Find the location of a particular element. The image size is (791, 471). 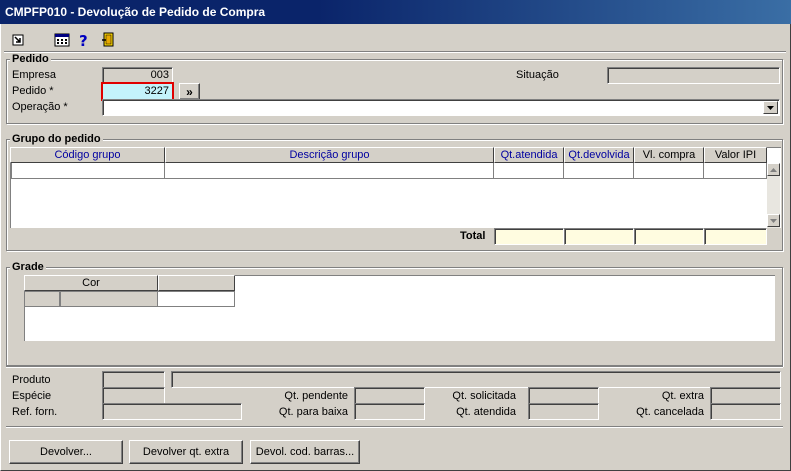

bottom-separator is located at coordinates (394, 427).